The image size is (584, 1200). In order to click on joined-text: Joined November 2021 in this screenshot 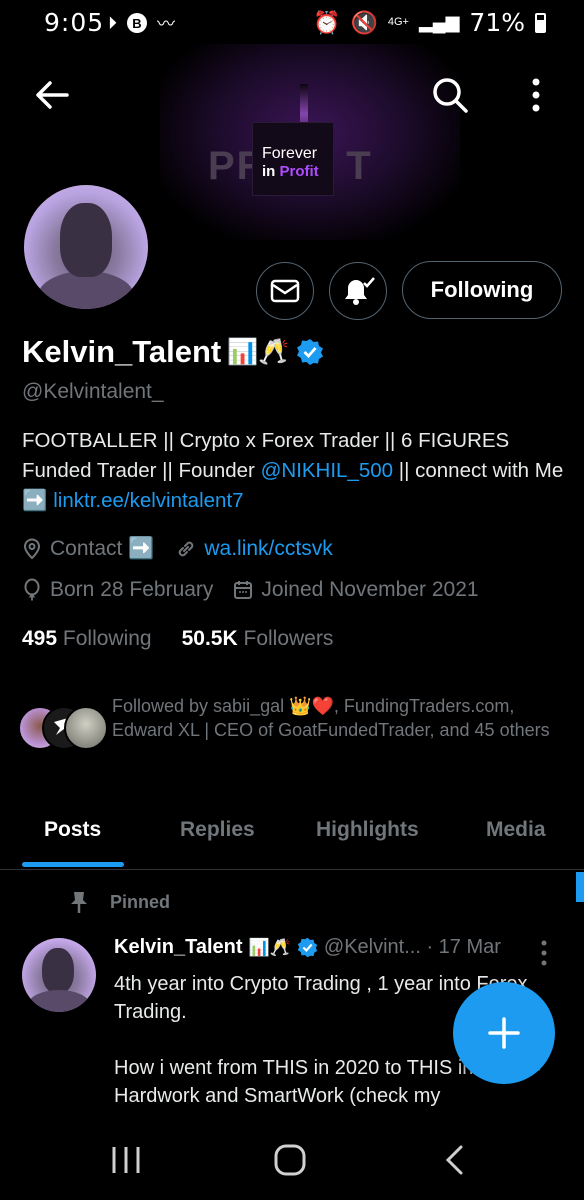, I will do `click(370, 589)`.